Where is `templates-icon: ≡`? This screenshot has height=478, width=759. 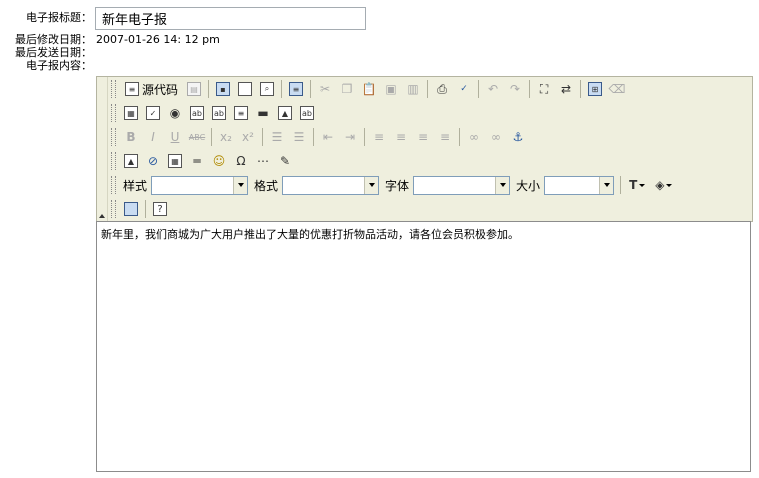 templates-icon: ≡ is located at coordinates (296, 89).